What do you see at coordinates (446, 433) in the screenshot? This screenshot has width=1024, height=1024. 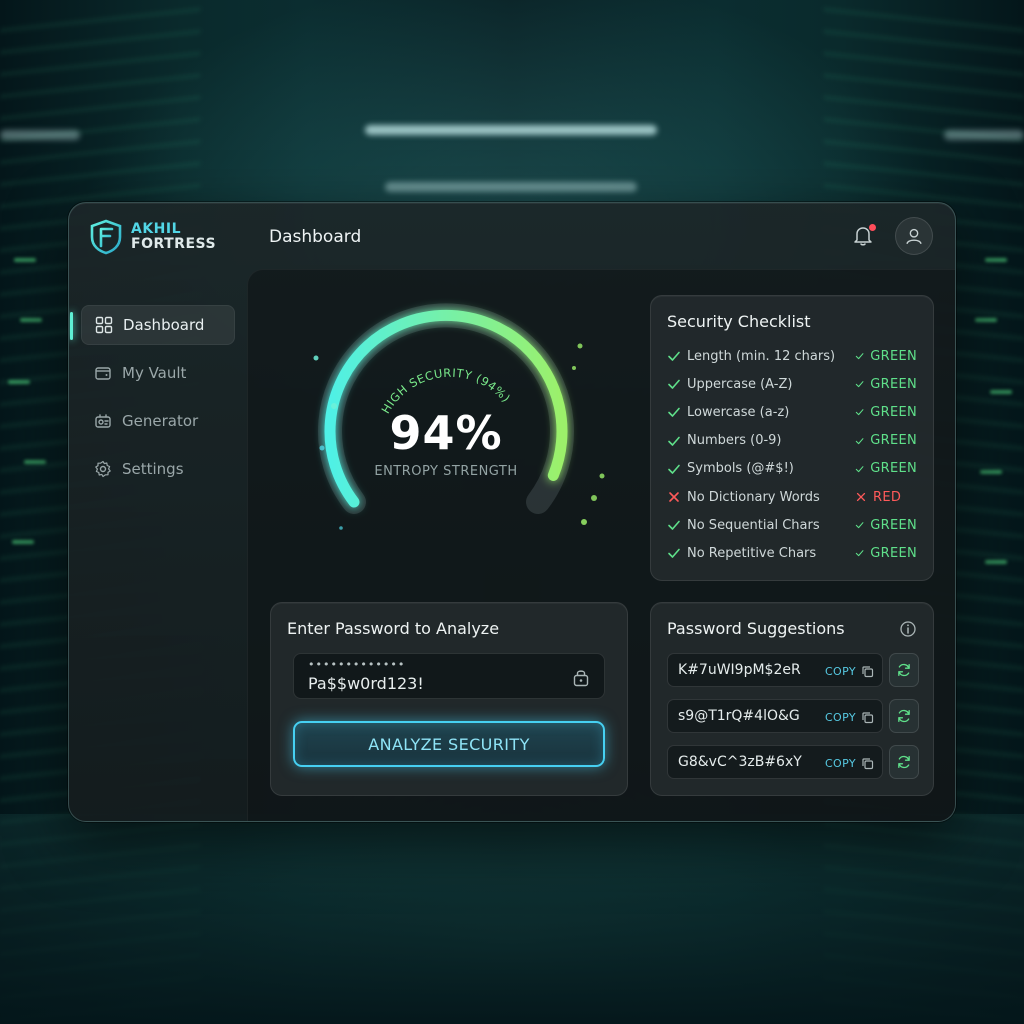 I see `gauge-percent: 94%` at bounding box center [446, 433].